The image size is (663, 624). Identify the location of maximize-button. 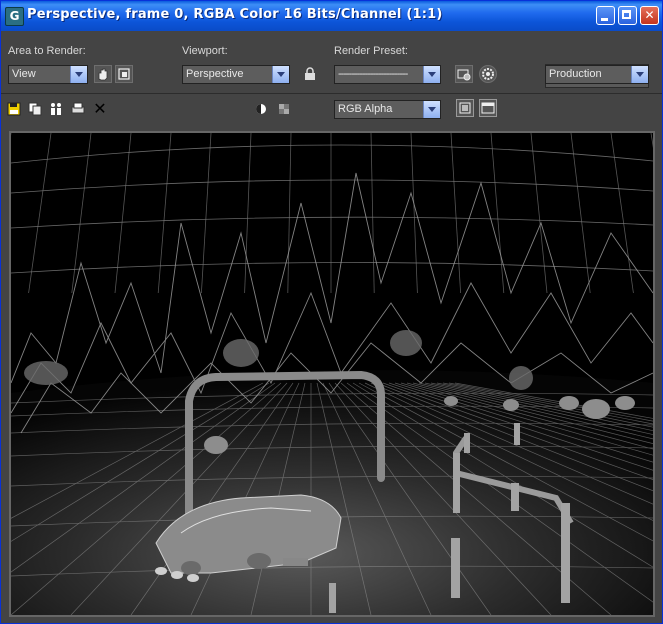
(627, 15).